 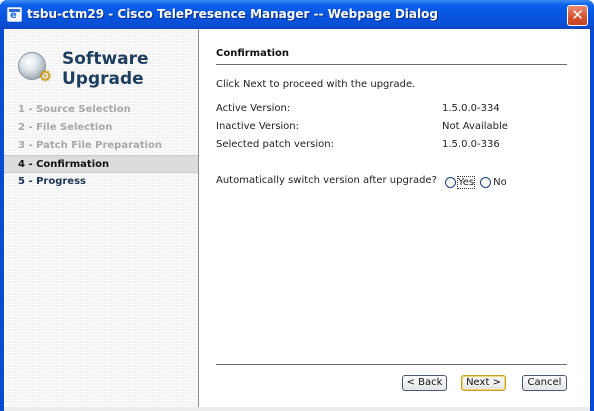 I want to click on active-version-row: Active Version: 1.5.0.0-334, so click(x=391, y=111).